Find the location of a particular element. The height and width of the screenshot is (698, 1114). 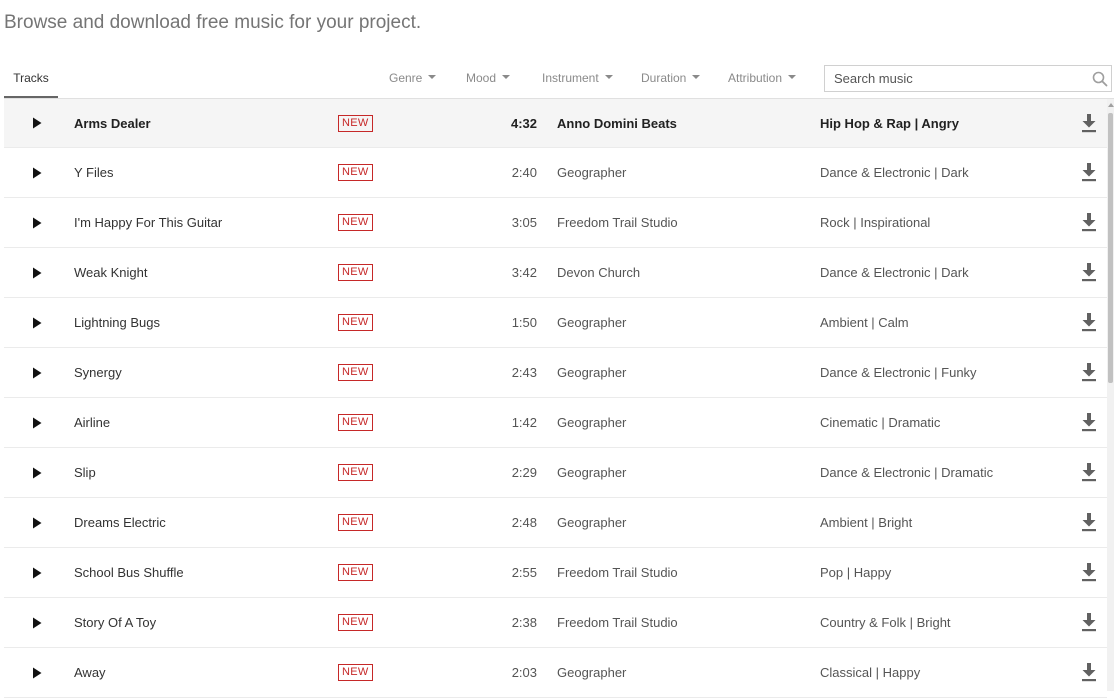

track-duration: 2:43 is located at coordinates (524, 372).